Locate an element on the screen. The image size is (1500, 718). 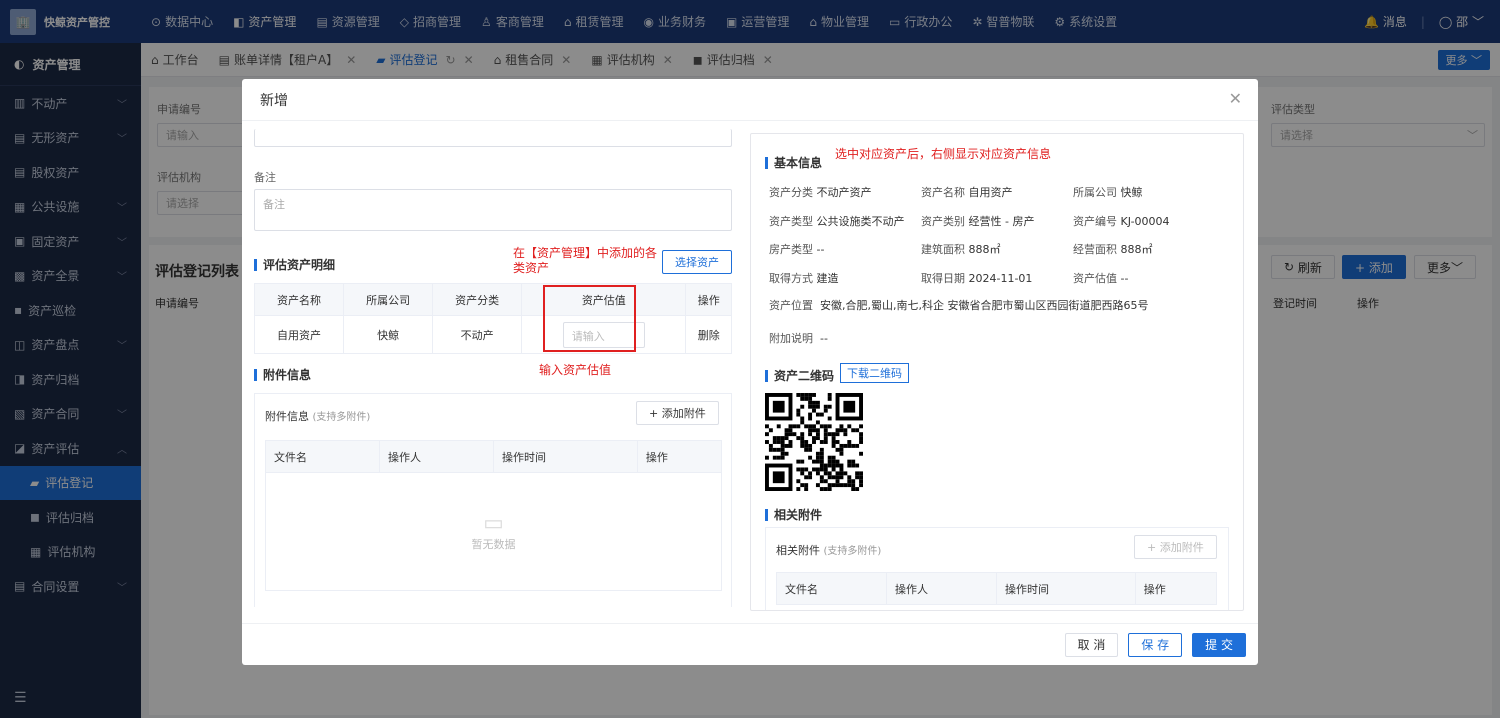
info-value: 2024-11-01 is located at coordinates (1000, 278).